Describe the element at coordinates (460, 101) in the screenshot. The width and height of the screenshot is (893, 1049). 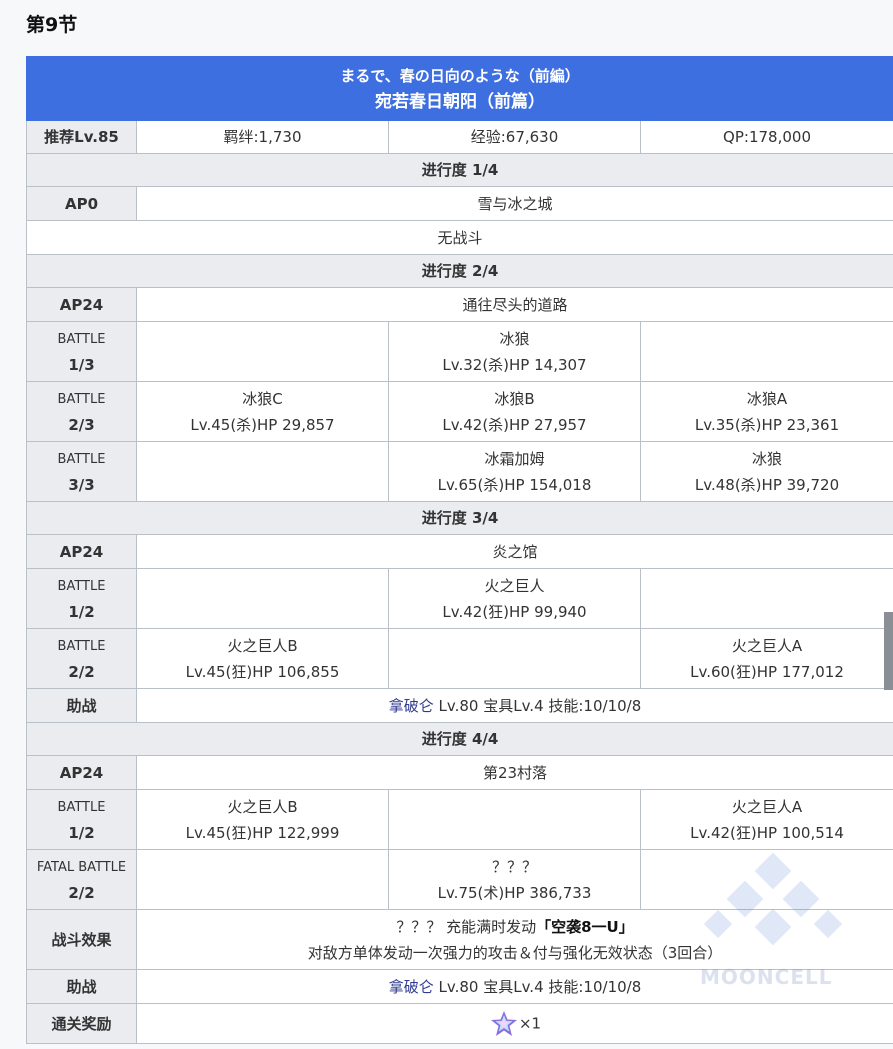
I see `quest-name-cn: 宛若春日朝阳（前篇）` at that location.